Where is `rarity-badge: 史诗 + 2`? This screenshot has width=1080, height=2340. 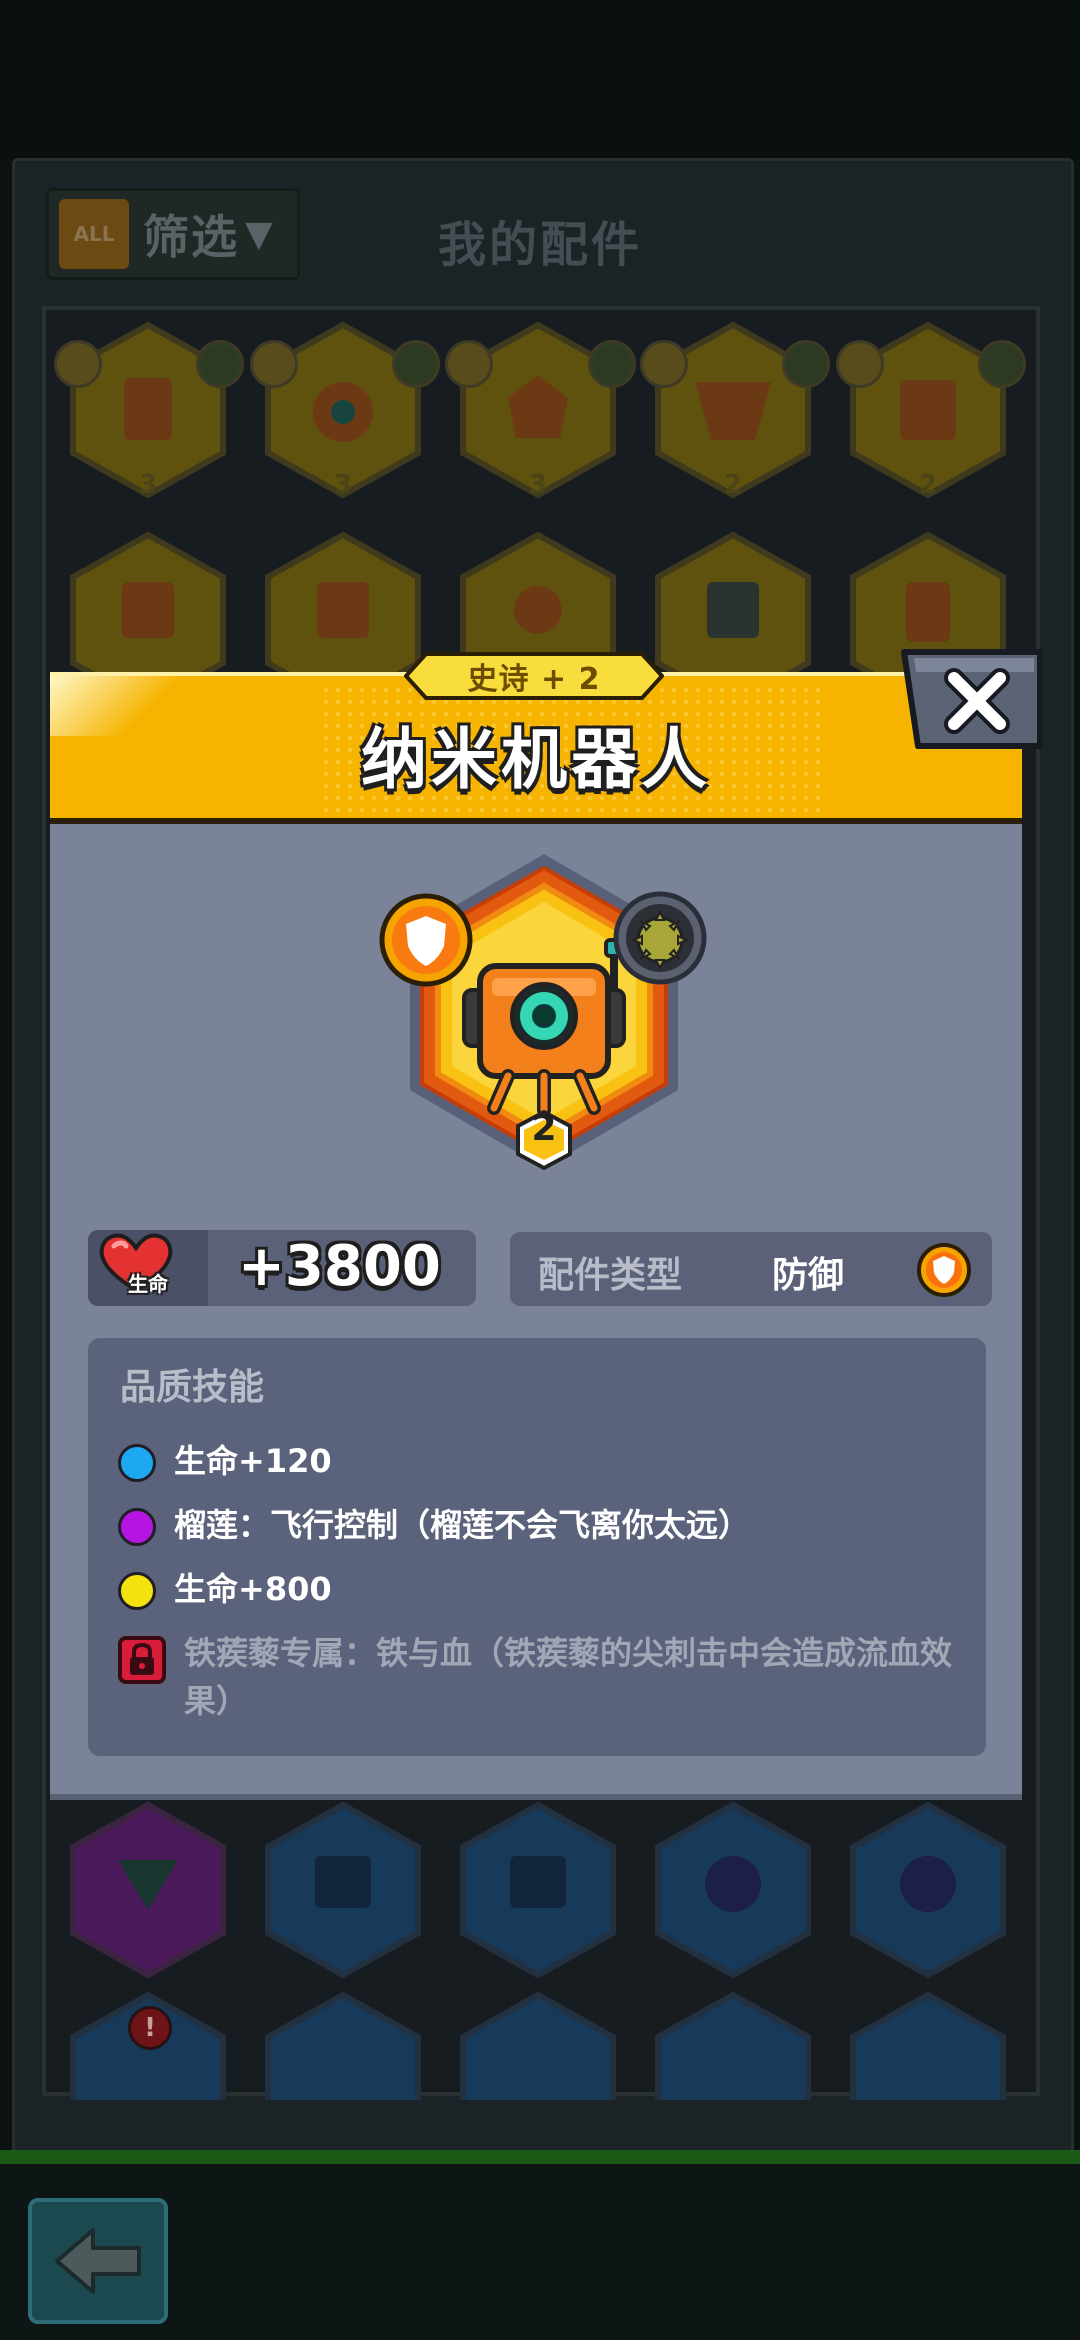 rarity-badge: 史诗 + 2 is located at coordinates (534, 676).